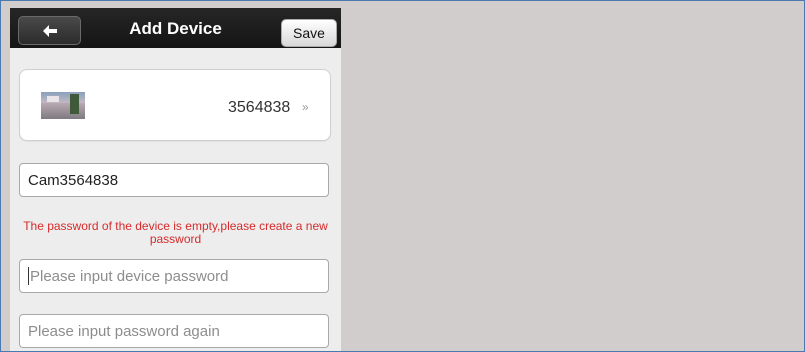 Image resolution: width=805 pixels, height=352 pixels. I want to click on camera-thumbnail, so click(63, 105).